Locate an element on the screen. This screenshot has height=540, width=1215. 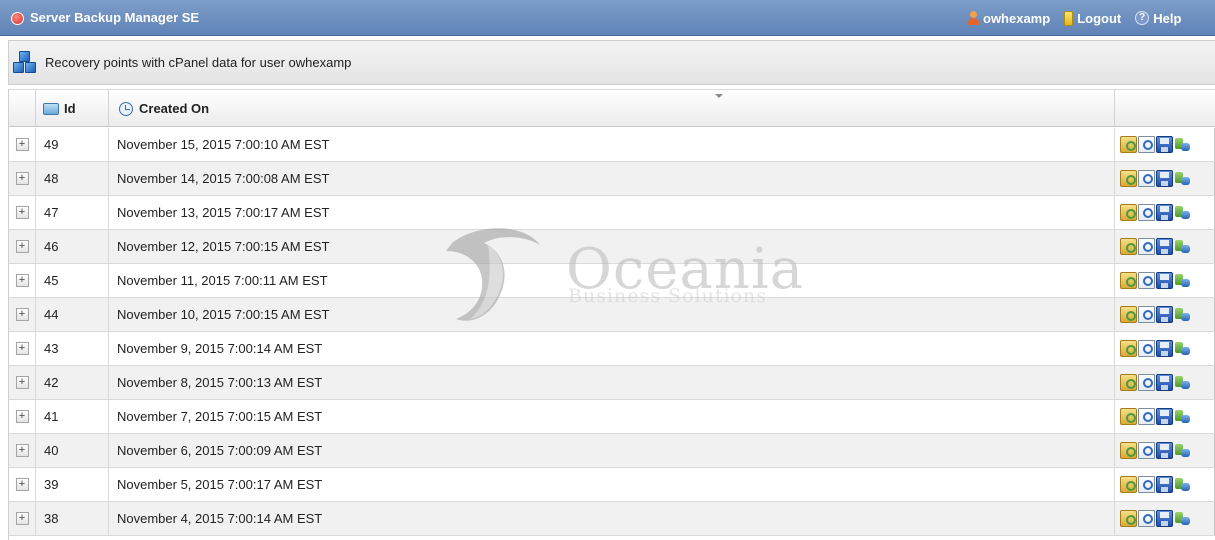
cell-id: 38 is located at coordinates (72, 518).